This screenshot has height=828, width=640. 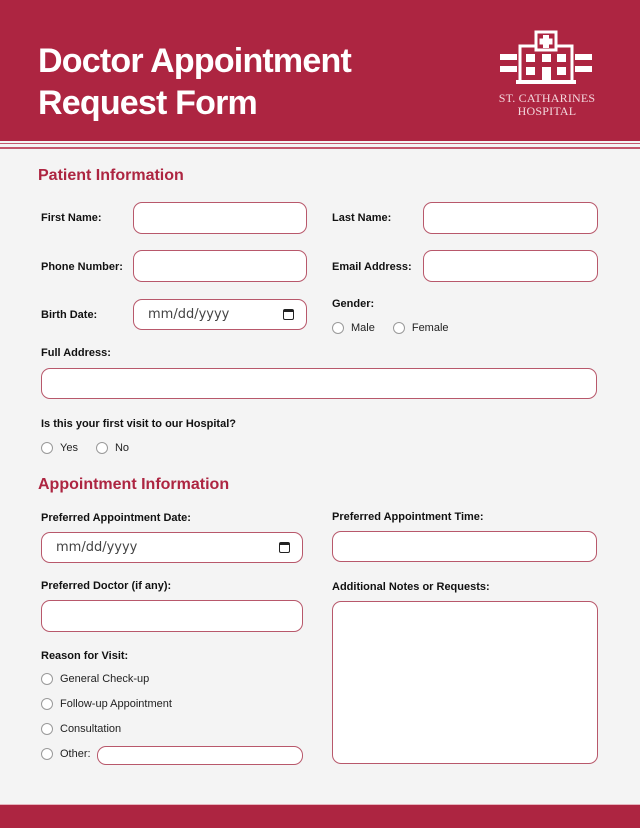 What do you see at coordinates (464, 546) in the screenshot?
I see `appointment-time-input` at bounding box center [464, 546].